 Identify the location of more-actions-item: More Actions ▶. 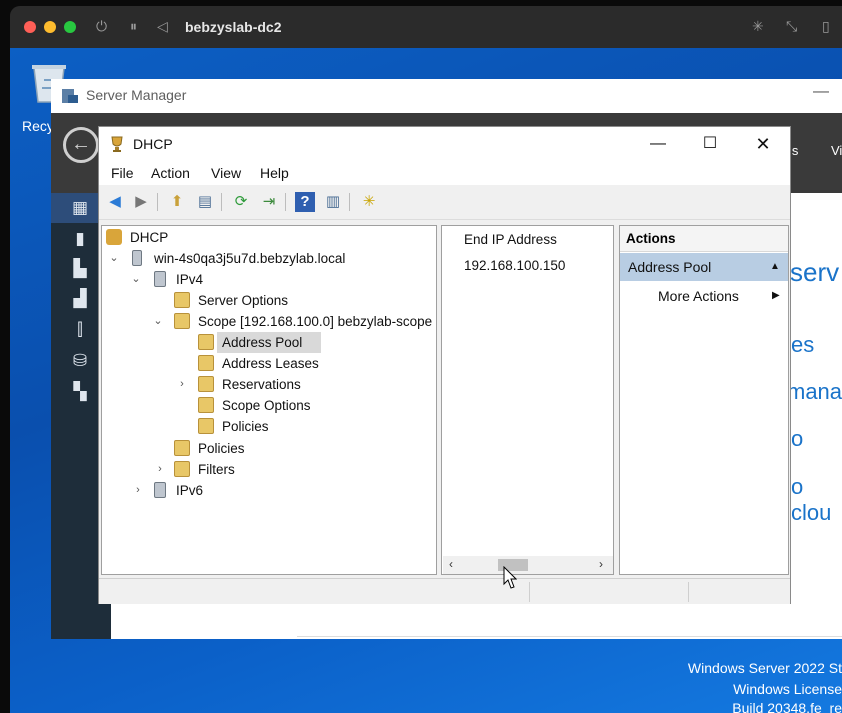
(704, 296).